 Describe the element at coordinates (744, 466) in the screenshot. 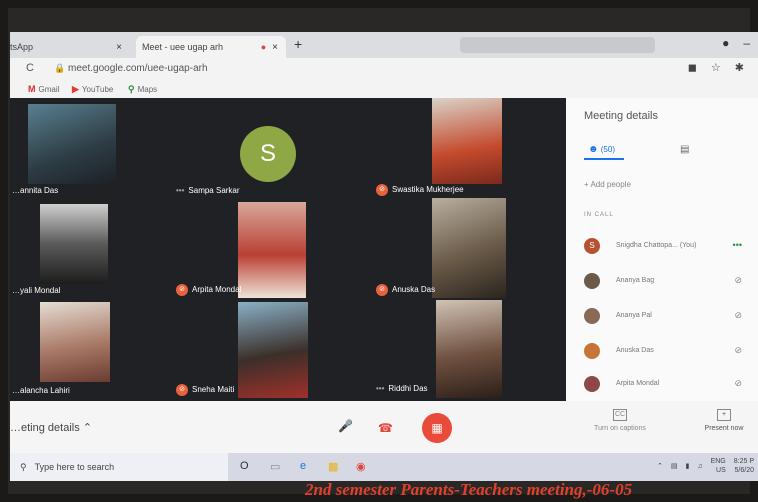

I see `clock: 8:25 P 5/6/20` at that location.